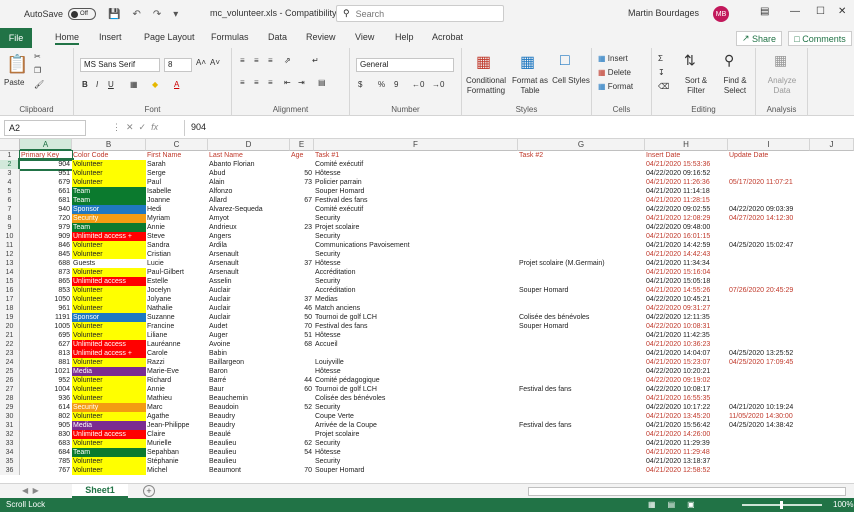 The height and width of the screenshot is (512, 854). What do you see at coordinates (663, 13) in the screenshot?
I see `user-name: Martin Bourdages` at bounding box center [663, 13].